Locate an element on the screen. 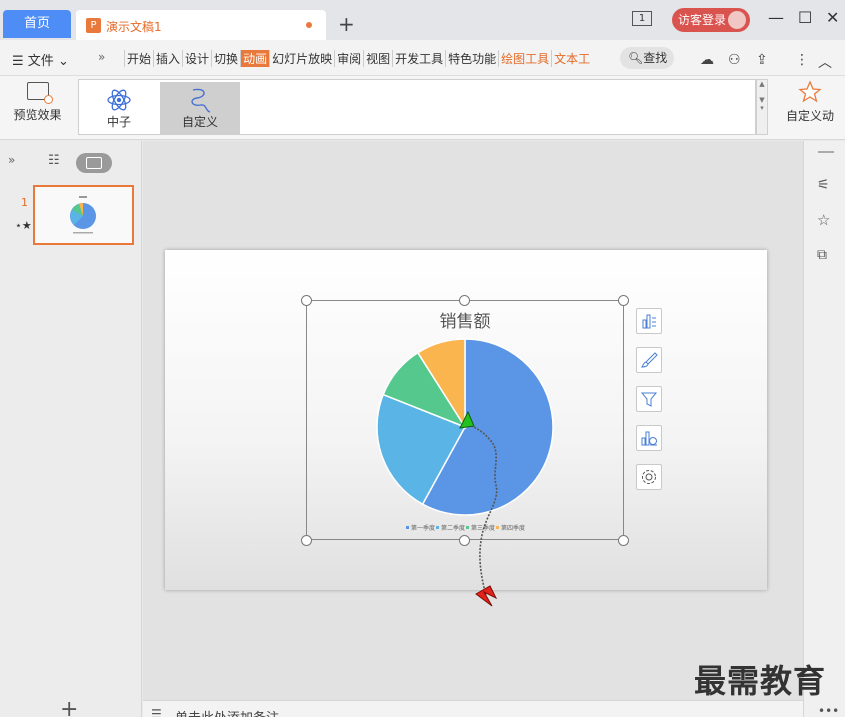 The width and height of the screenshot is (845, 717). slide-view-icon is located at coordinates (94, 163).